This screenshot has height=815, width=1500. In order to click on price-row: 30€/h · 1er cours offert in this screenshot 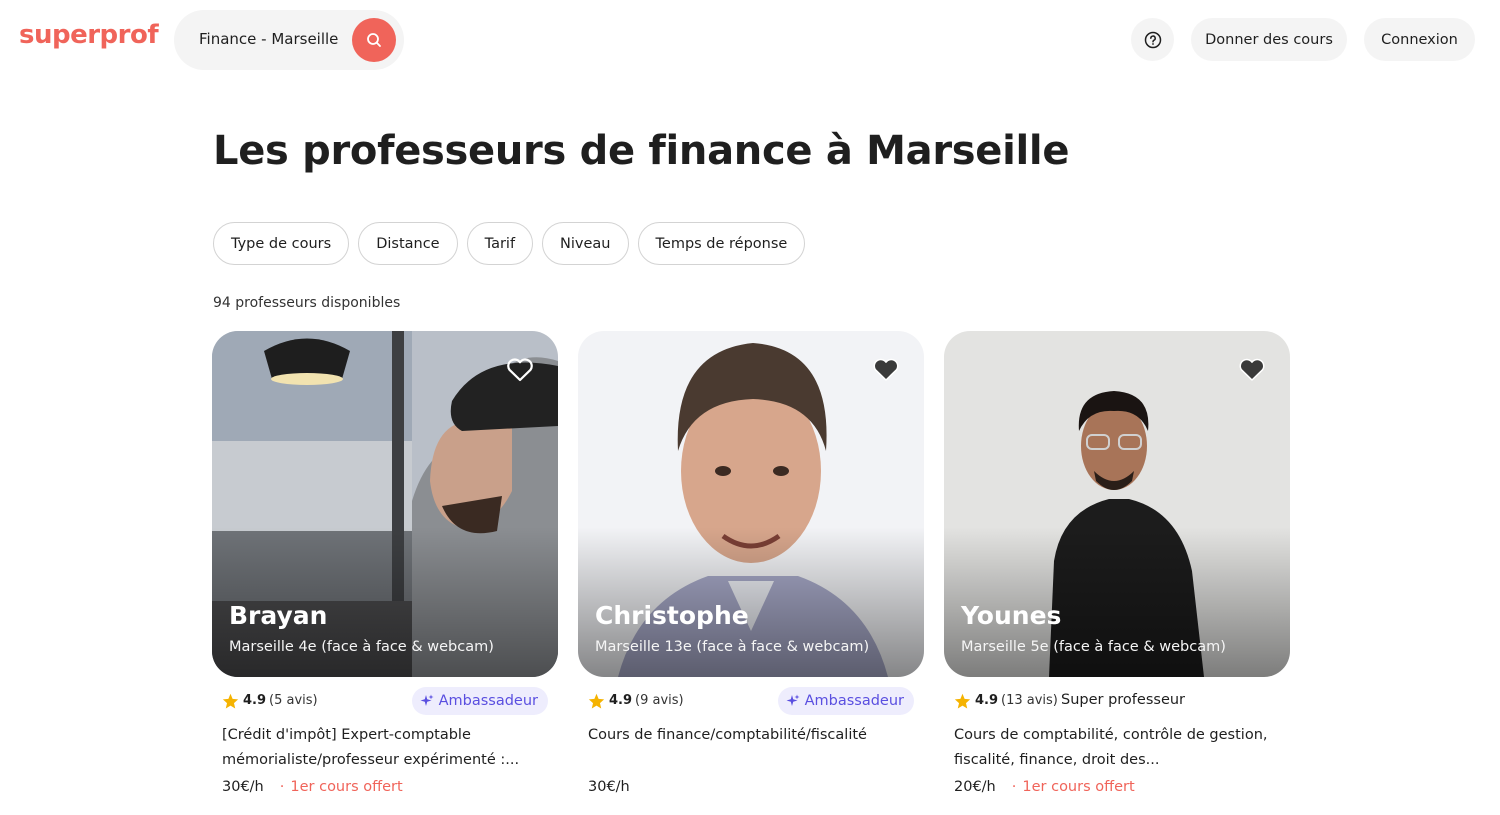, I will do `click(385, 785)`.